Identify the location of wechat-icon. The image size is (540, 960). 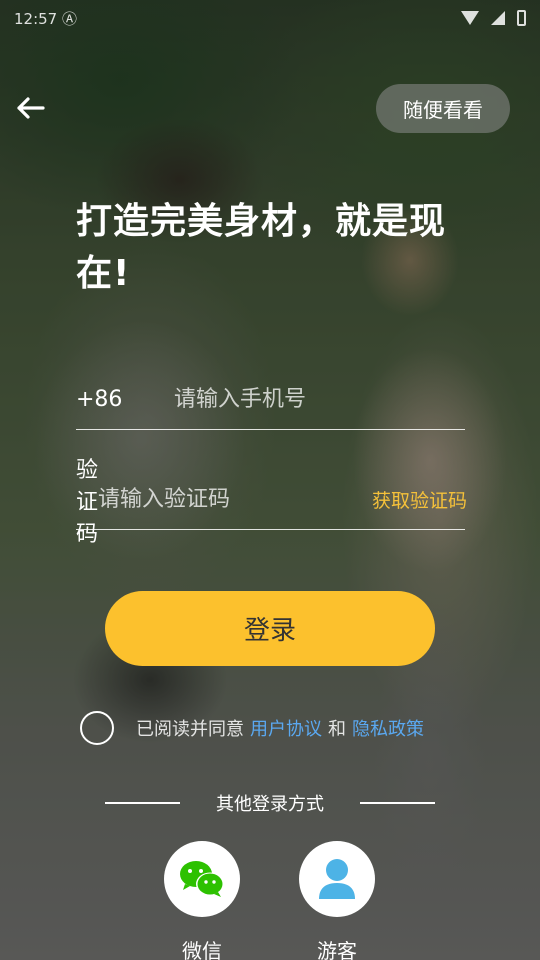
(202, 879).